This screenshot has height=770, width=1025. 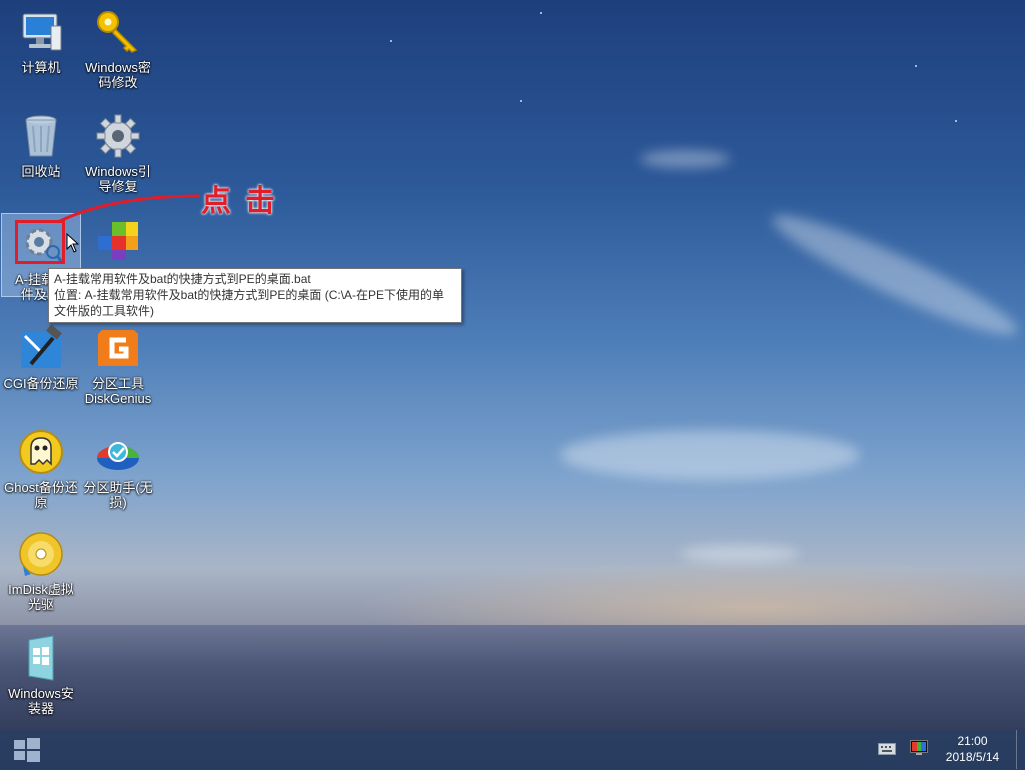 What do you see at coordinates (972, 749) in the screenshot?
I see `system-clock: 21:00 2018/5/14` at bounding box center [972, 749].